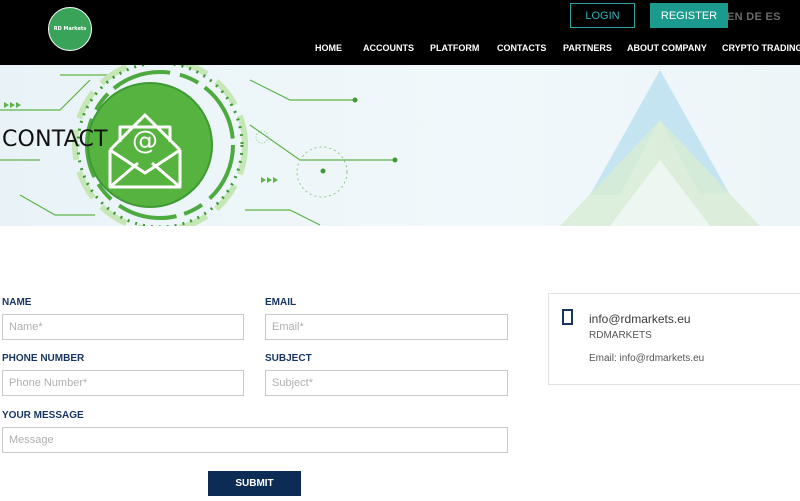  I want to click on subject-field, so click(386, 383).